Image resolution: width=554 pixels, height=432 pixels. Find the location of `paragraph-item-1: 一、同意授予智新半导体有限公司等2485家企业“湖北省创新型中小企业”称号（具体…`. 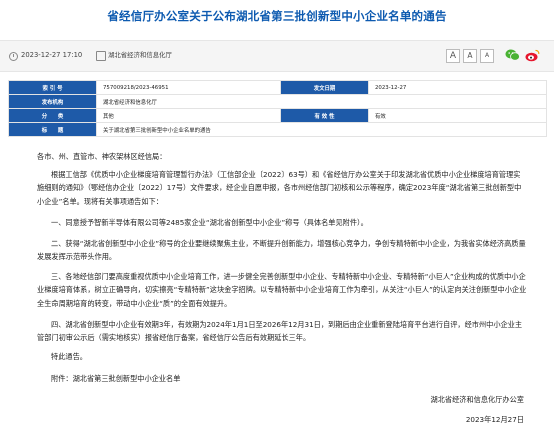

paragraph-item-1: 一、同意授予智新半导体有限公司等2485家企业“湖北省创新型中小企业”称号（具体… is located at coordinates (209, 222).